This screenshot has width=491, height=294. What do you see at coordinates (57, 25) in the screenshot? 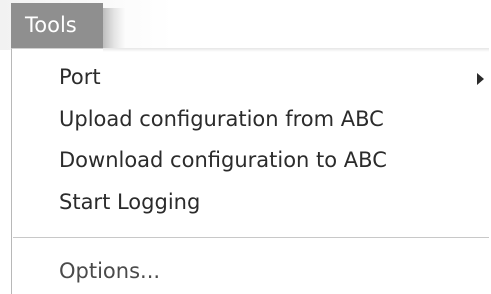
I see `tools-menu-header: Tools` at bounding box center [57, 25].